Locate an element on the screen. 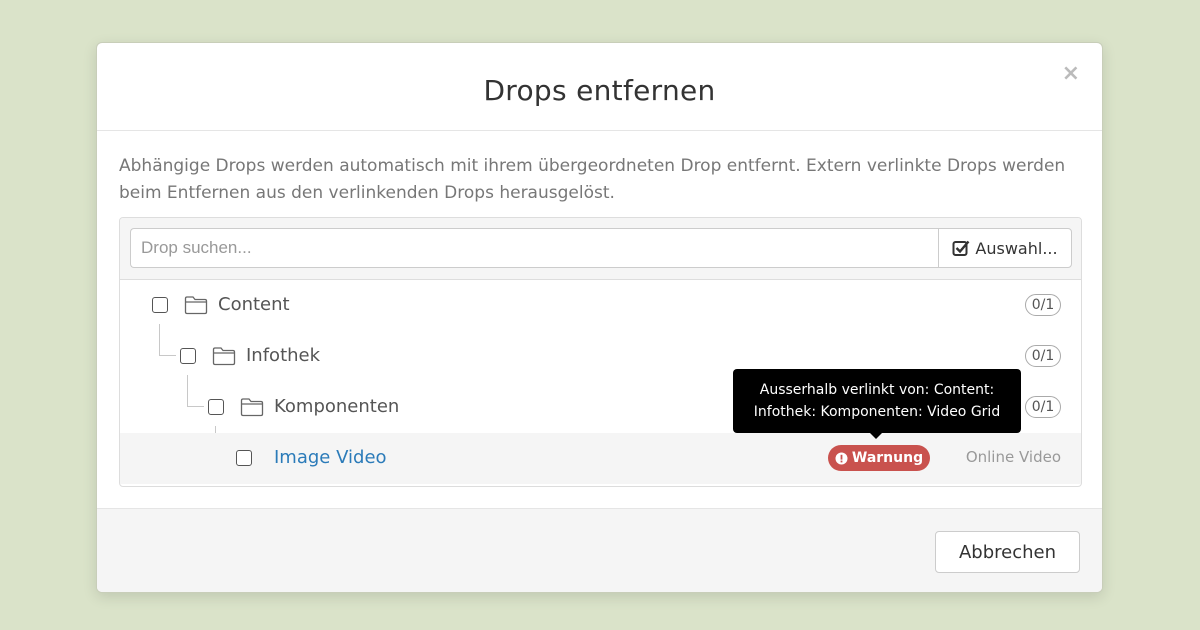  tree-item-image-video: Image Video Warnung Online Video is located at coordinates (600, 458).